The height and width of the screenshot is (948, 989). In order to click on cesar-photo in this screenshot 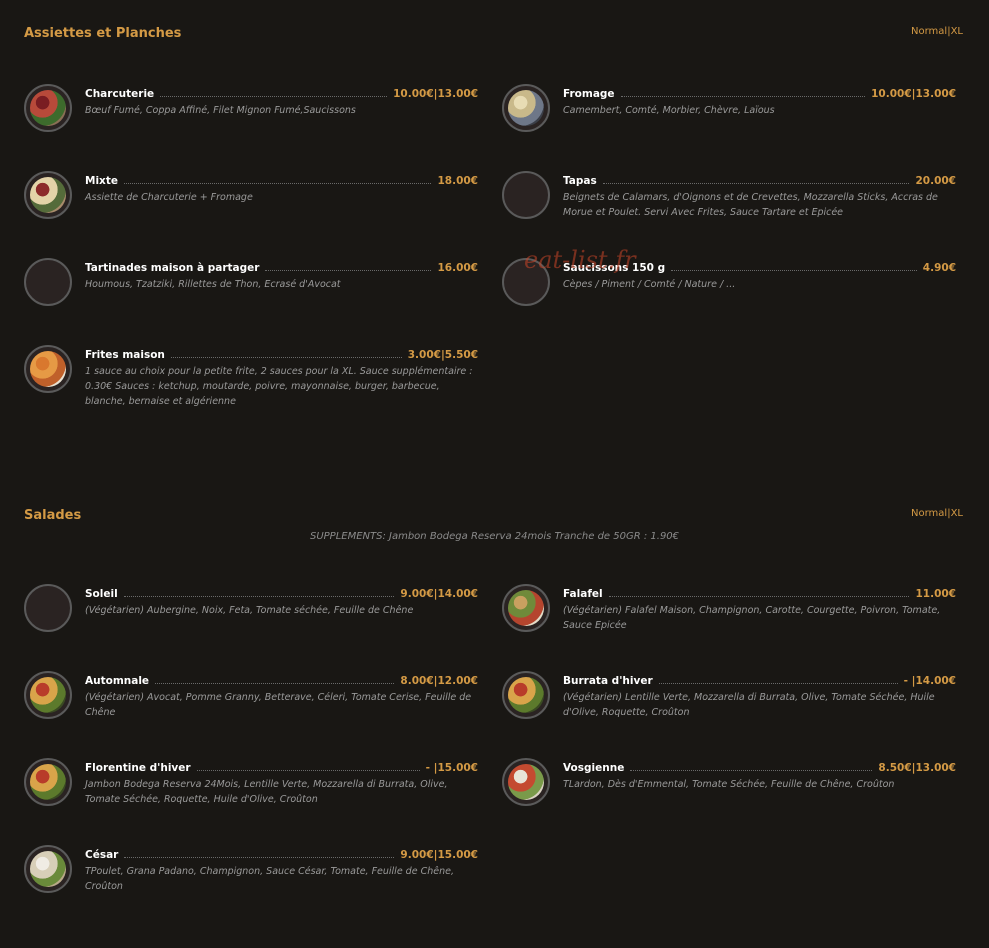, I will do `click(48, 869)`.